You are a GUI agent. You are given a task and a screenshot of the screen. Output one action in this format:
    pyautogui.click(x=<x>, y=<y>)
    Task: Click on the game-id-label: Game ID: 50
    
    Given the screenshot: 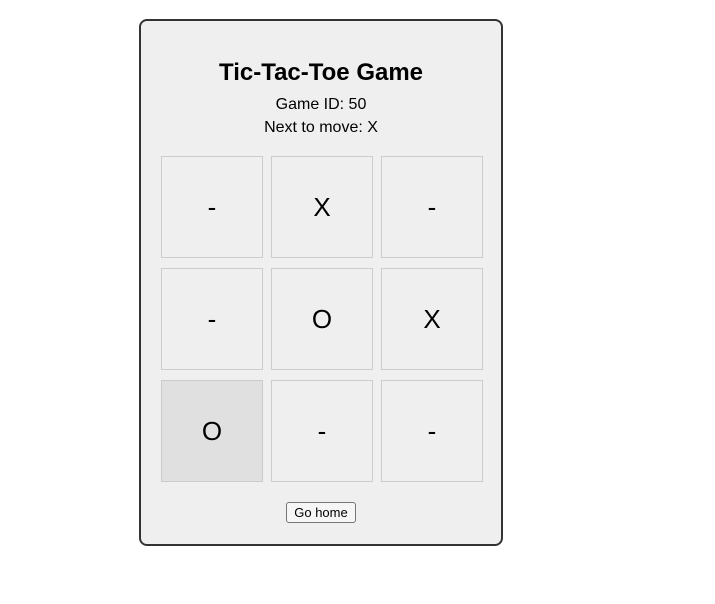 What is the action you would take?
    pyautogui.click(x=321, y=104)
    